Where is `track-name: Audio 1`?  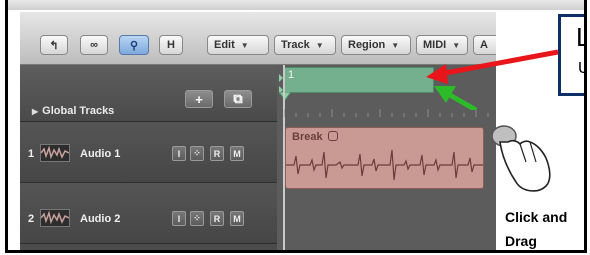 track-name: Audio 1 is located at coordinates (100, 154).